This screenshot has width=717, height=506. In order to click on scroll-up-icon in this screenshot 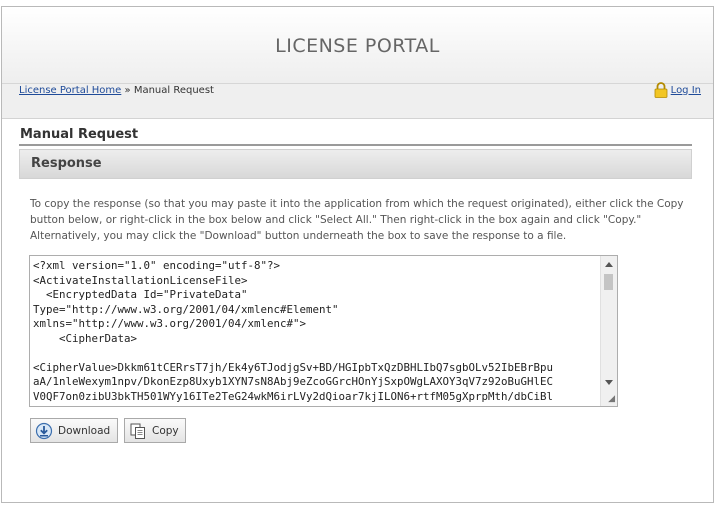, I will do `click(609, 264)`.